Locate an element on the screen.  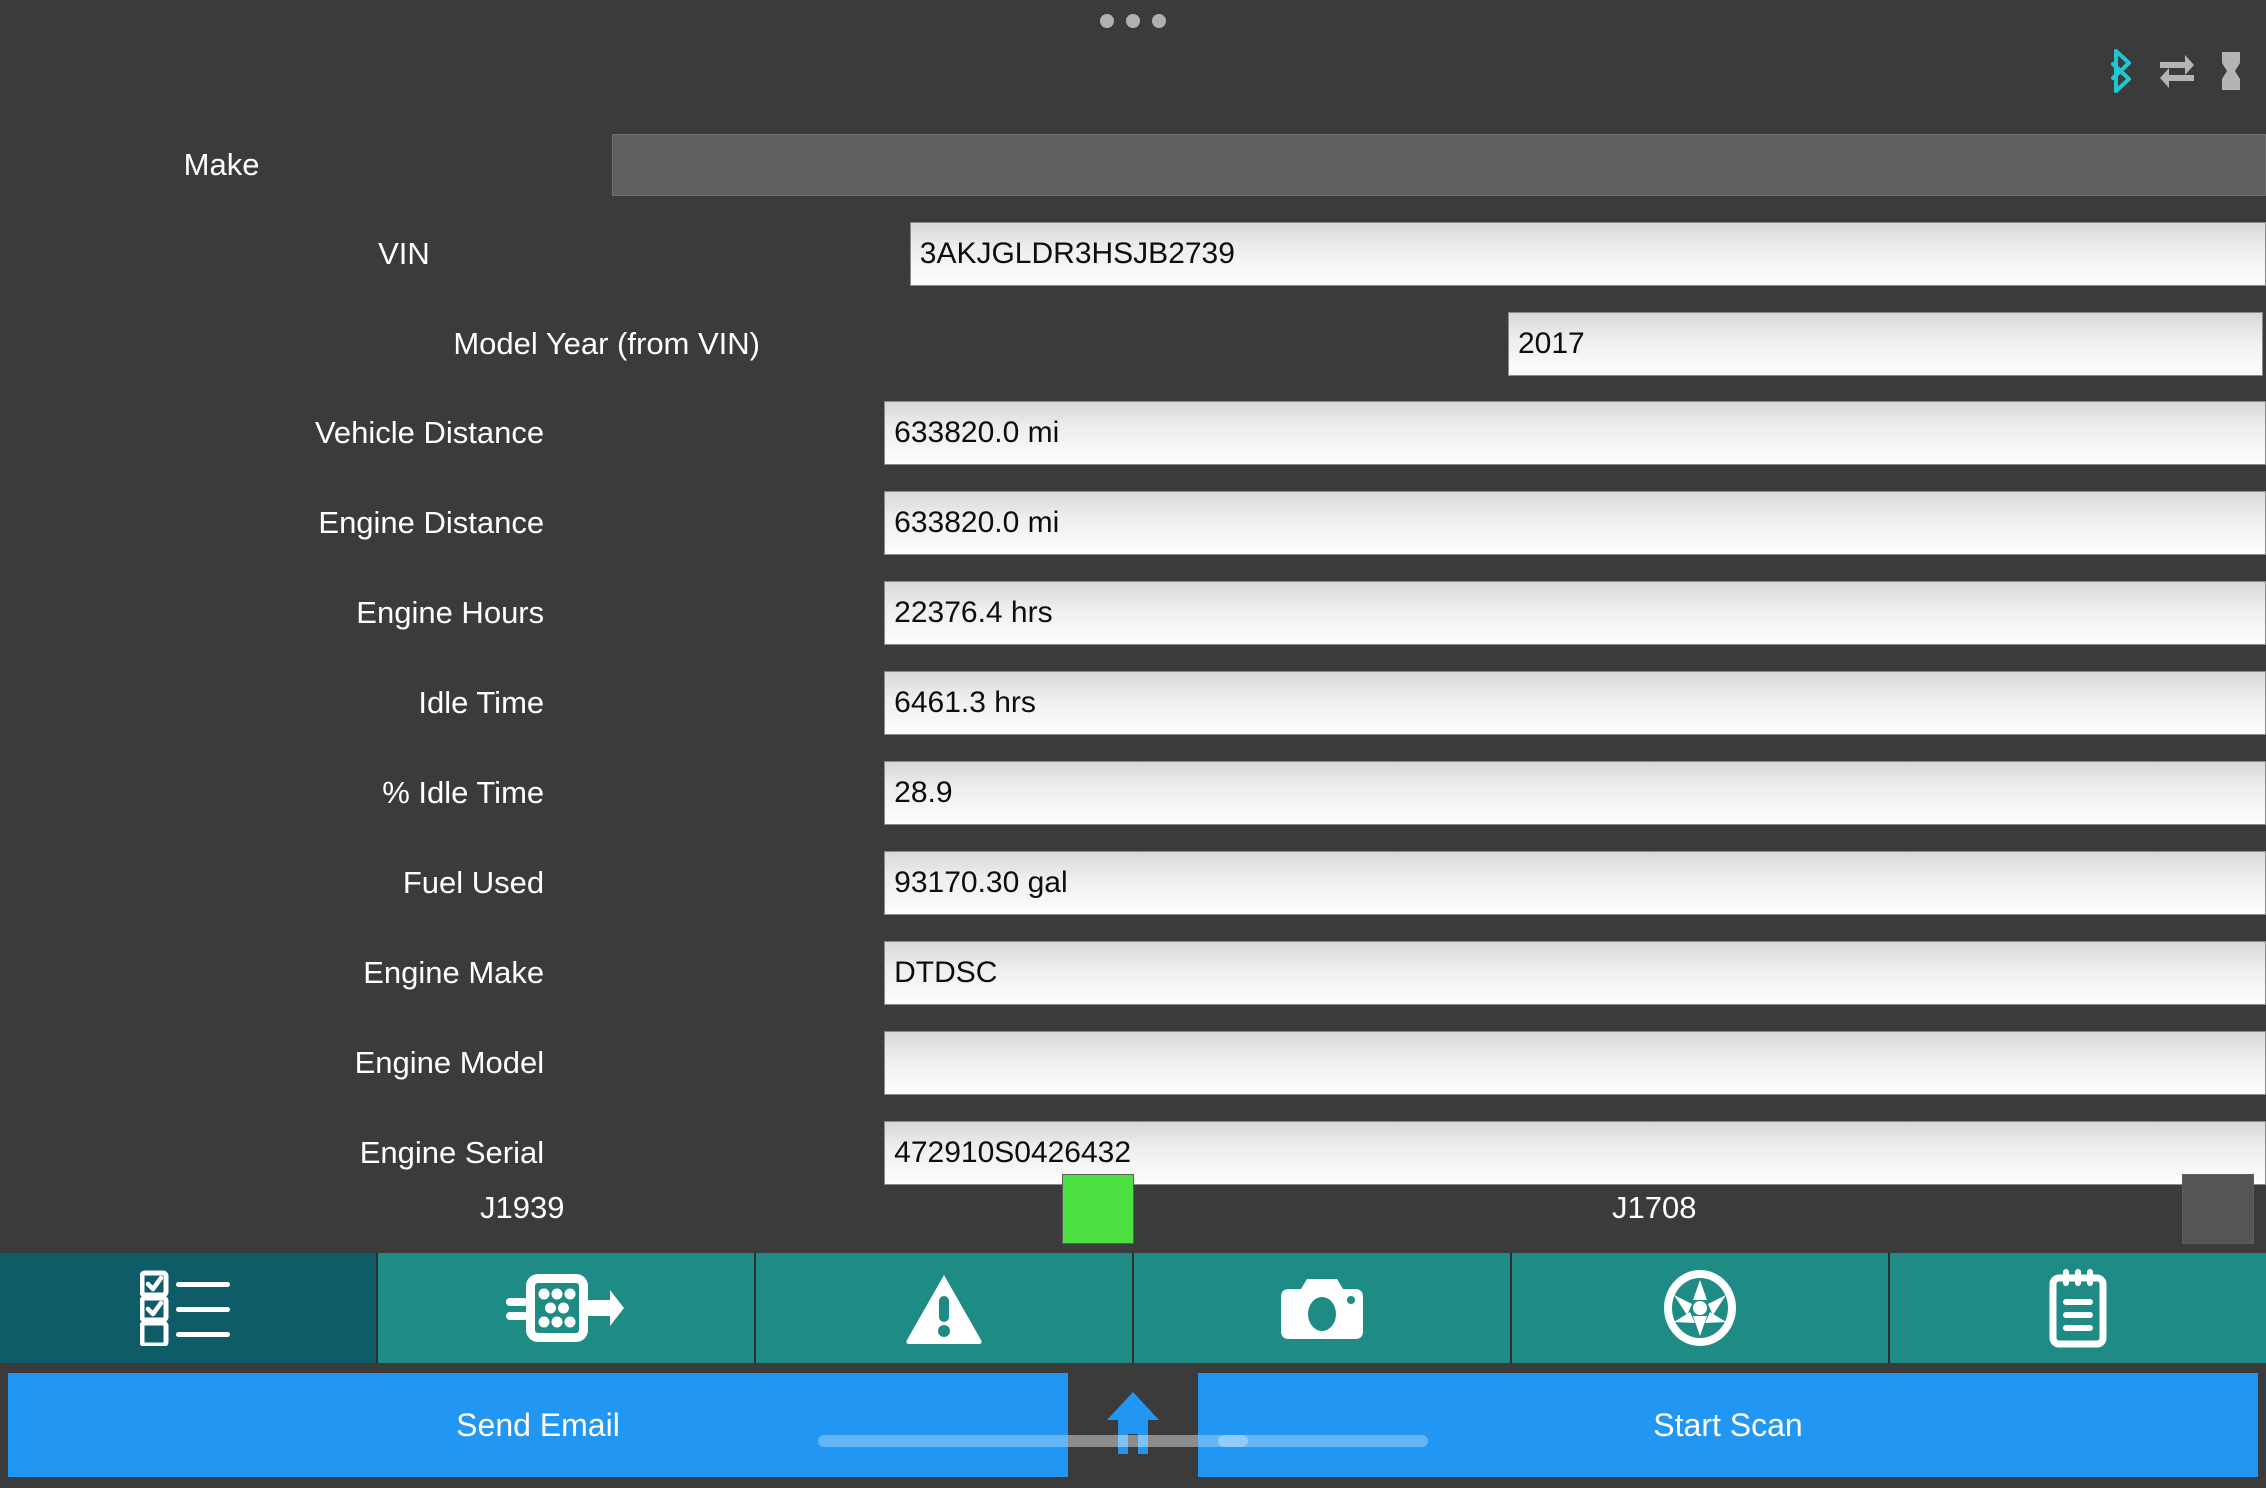
input-engine-model is located at coordinates (1575, 1063).